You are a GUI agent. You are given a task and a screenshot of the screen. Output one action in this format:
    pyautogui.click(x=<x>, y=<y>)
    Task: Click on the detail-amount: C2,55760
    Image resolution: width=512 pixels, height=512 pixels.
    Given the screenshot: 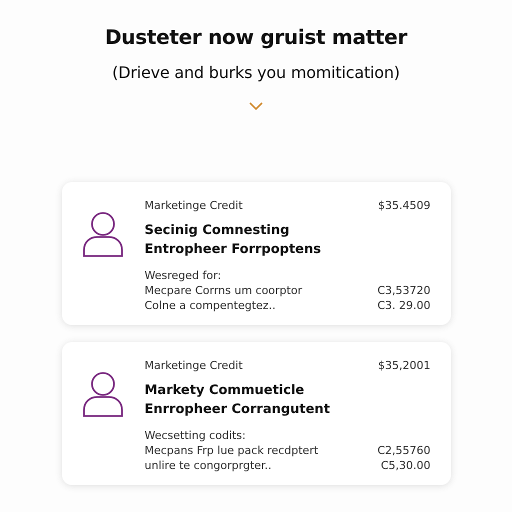 What is the action you would take?
    pyautogui.click(x=403, y=450)
    